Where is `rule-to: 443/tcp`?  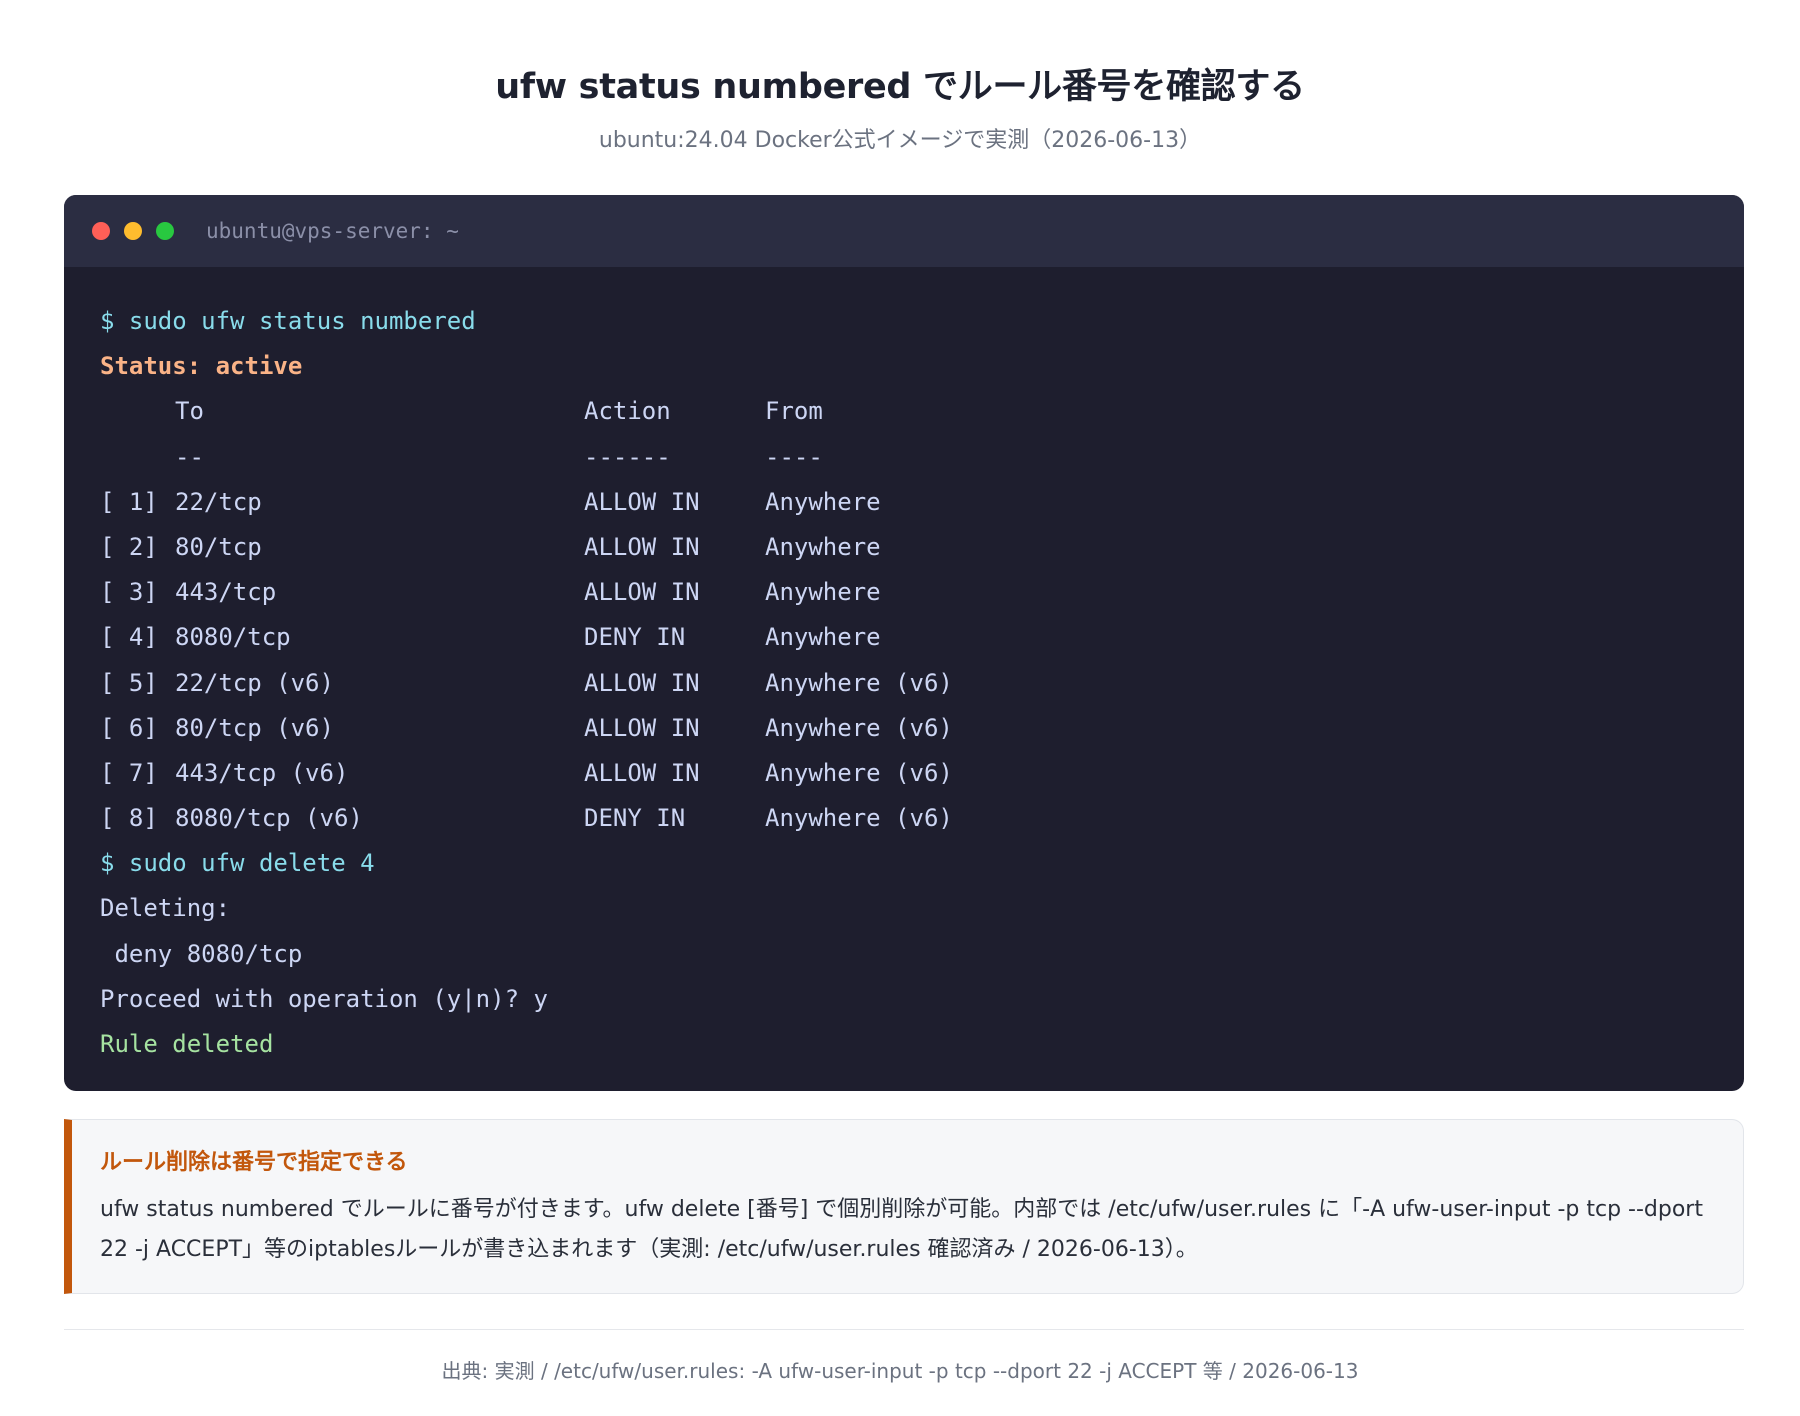
rule-to: 443/tcp is located at coordinates (226, 592).